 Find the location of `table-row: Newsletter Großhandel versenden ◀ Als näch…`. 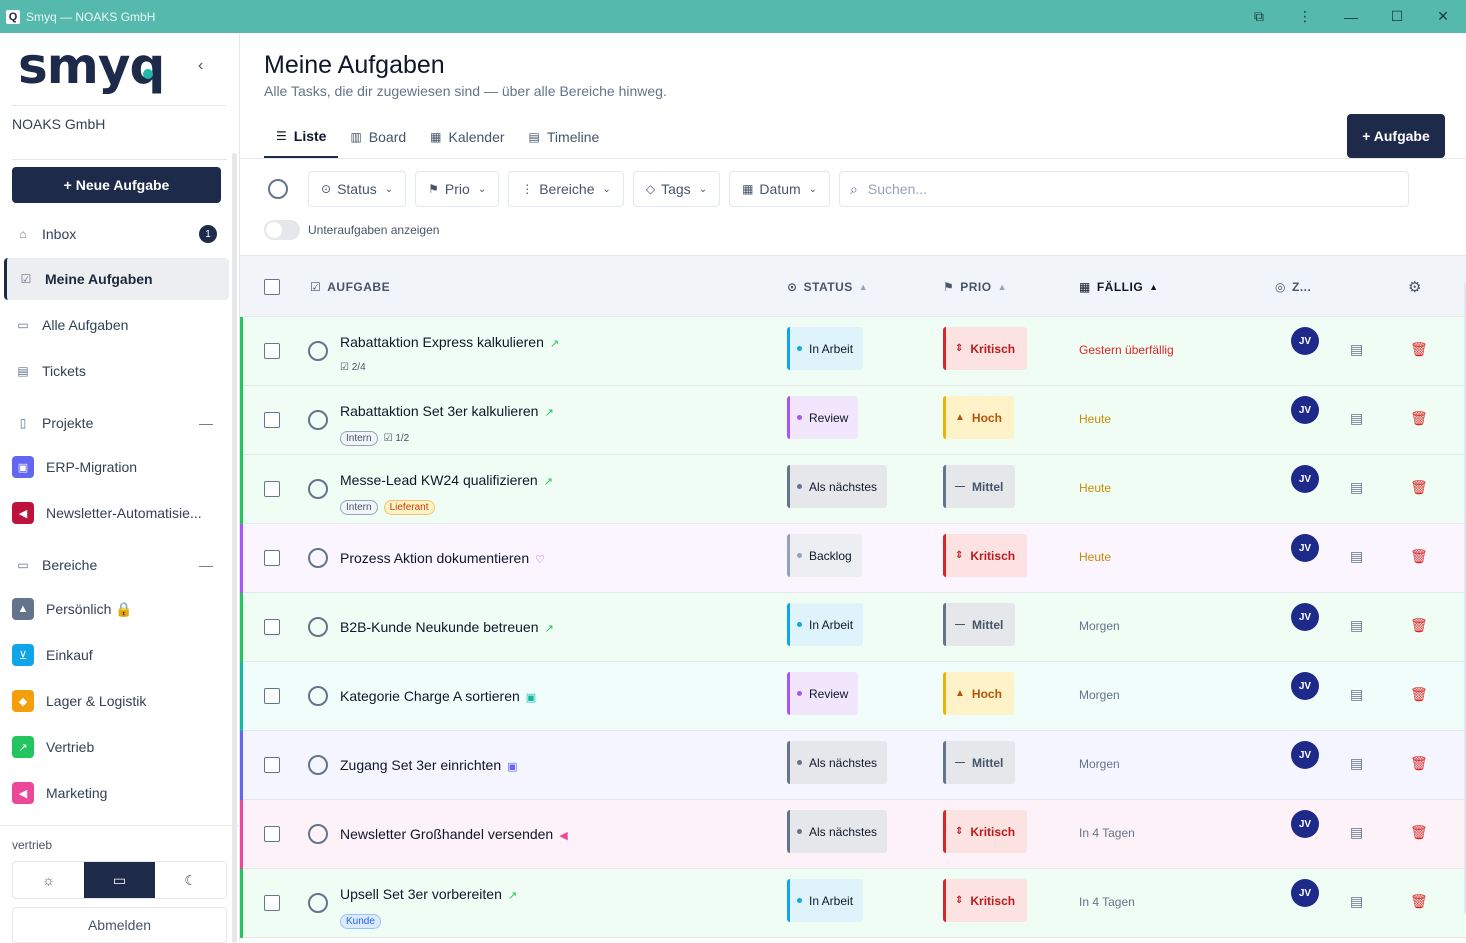

table-row: Newsletter Großhandel versenden ◀ Als näch… is located at coordinates (853, 834).